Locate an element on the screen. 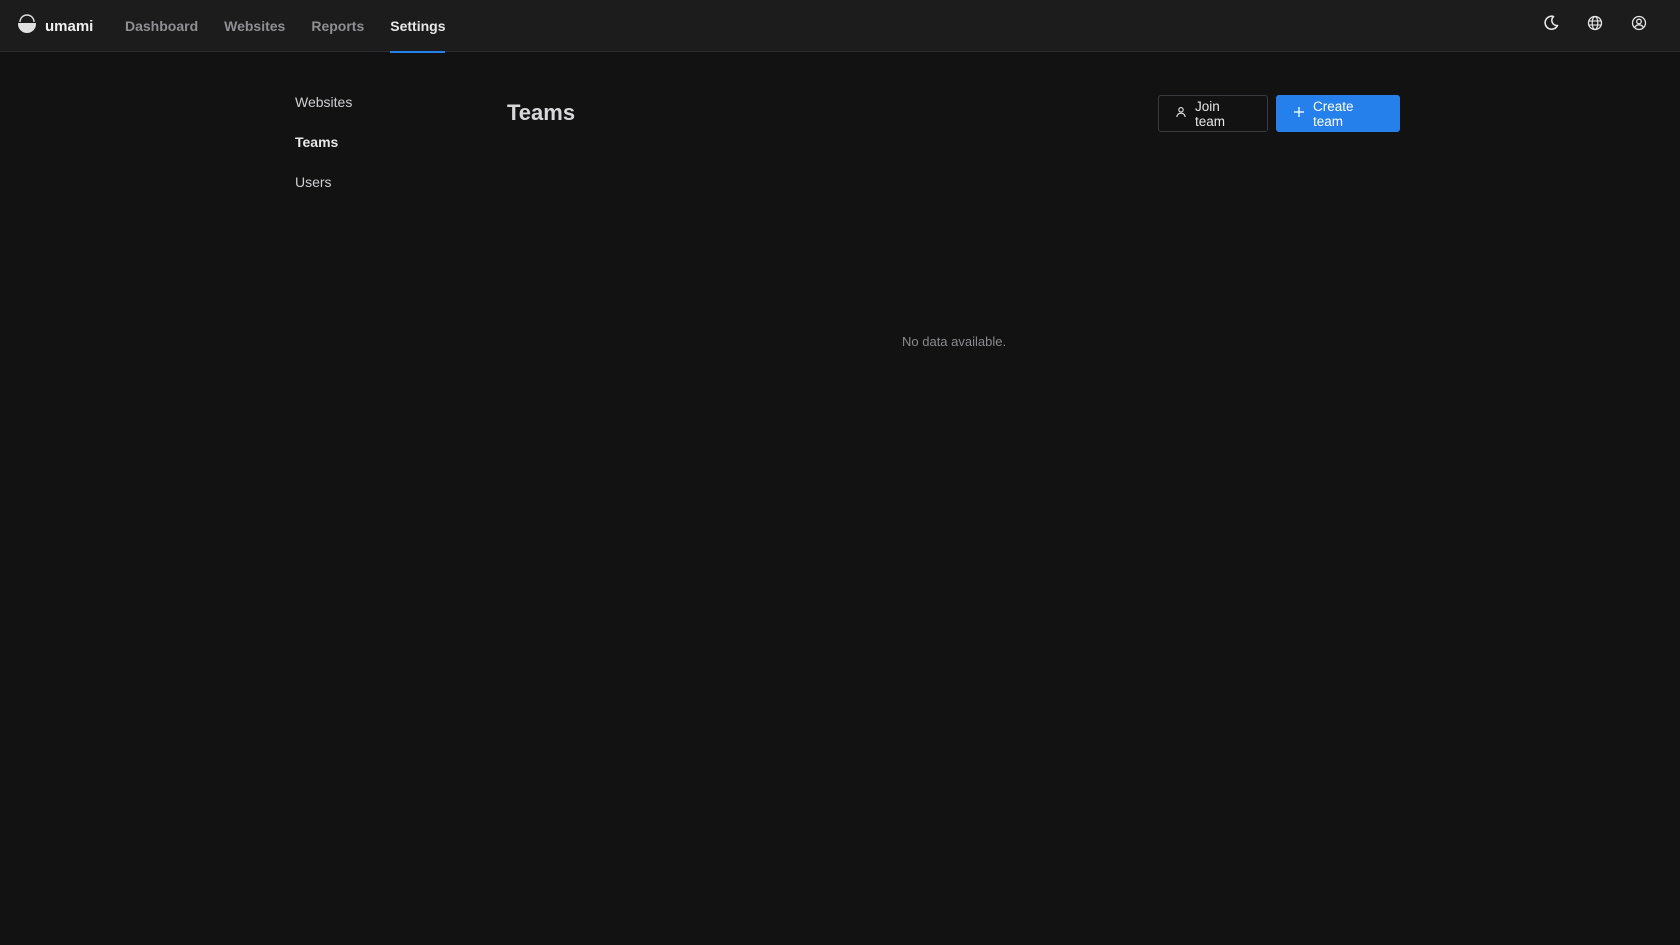  create-team-button: Create team is located at coordinates (1338, 113).